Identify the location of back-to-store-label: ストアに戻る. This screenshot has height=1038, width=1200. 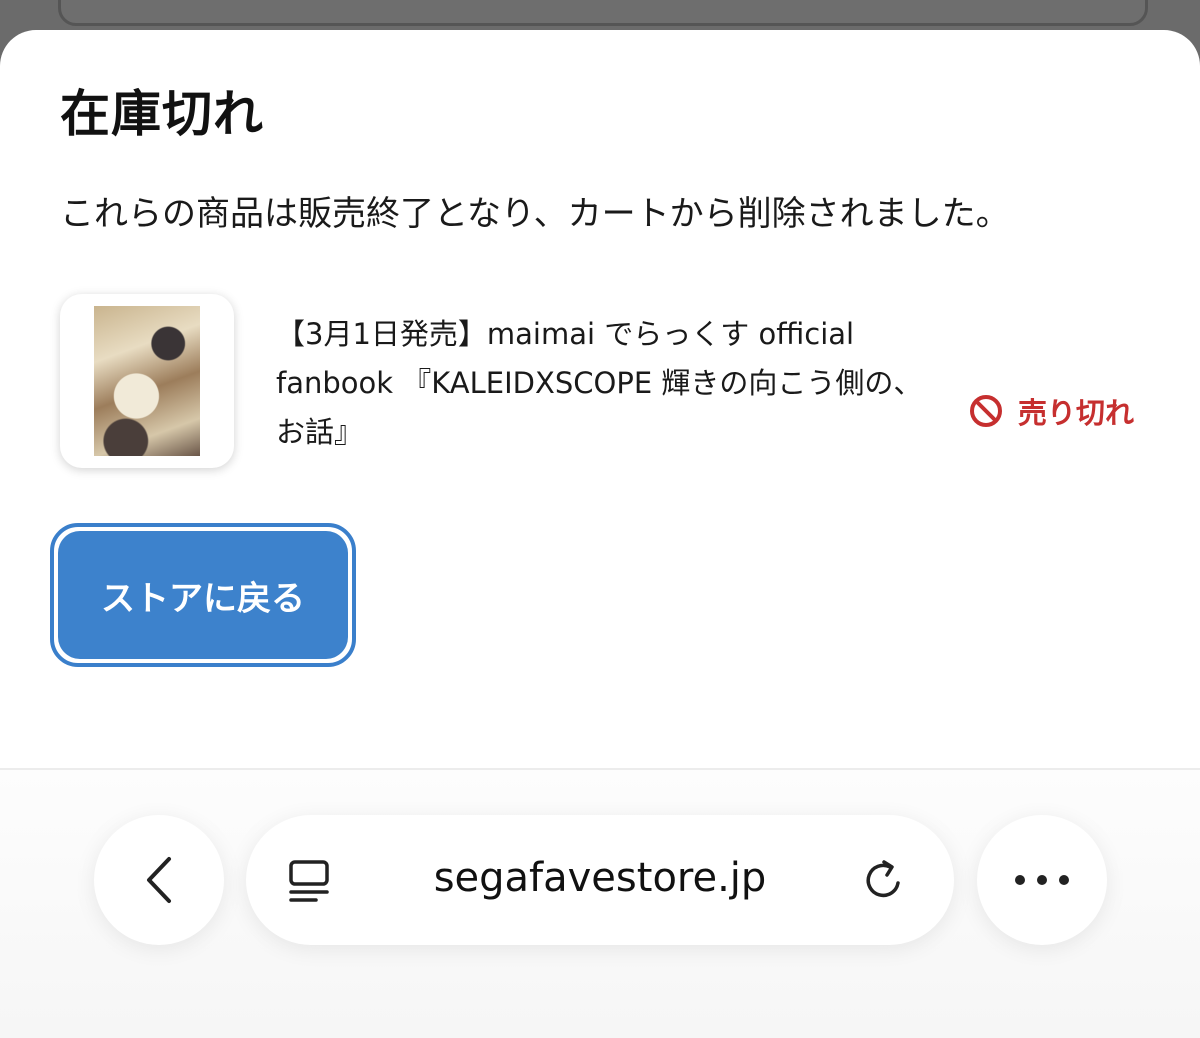
(203, 595).